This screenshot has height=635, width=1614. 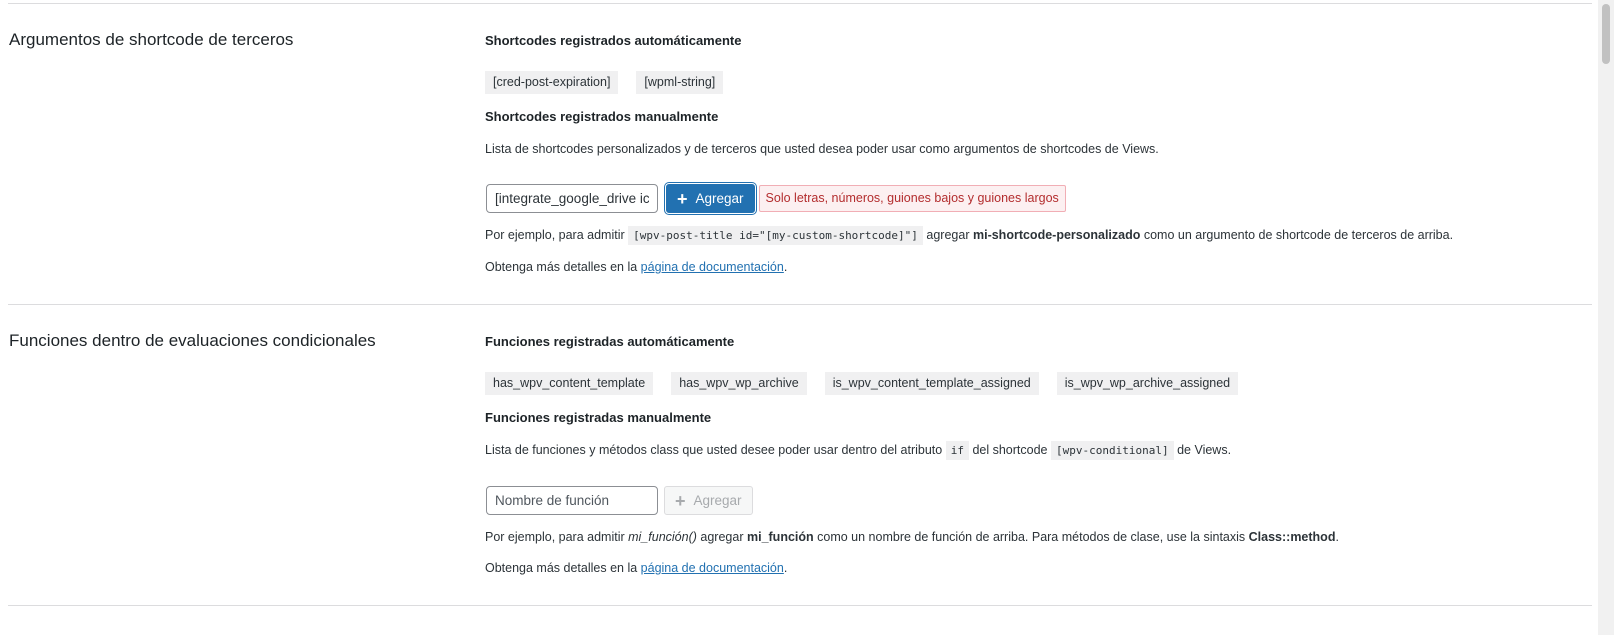 What do you see at coordinates (780, 537) in the screenshot?
I see `example-bold: mi_función` at bounding box center [780, 537].